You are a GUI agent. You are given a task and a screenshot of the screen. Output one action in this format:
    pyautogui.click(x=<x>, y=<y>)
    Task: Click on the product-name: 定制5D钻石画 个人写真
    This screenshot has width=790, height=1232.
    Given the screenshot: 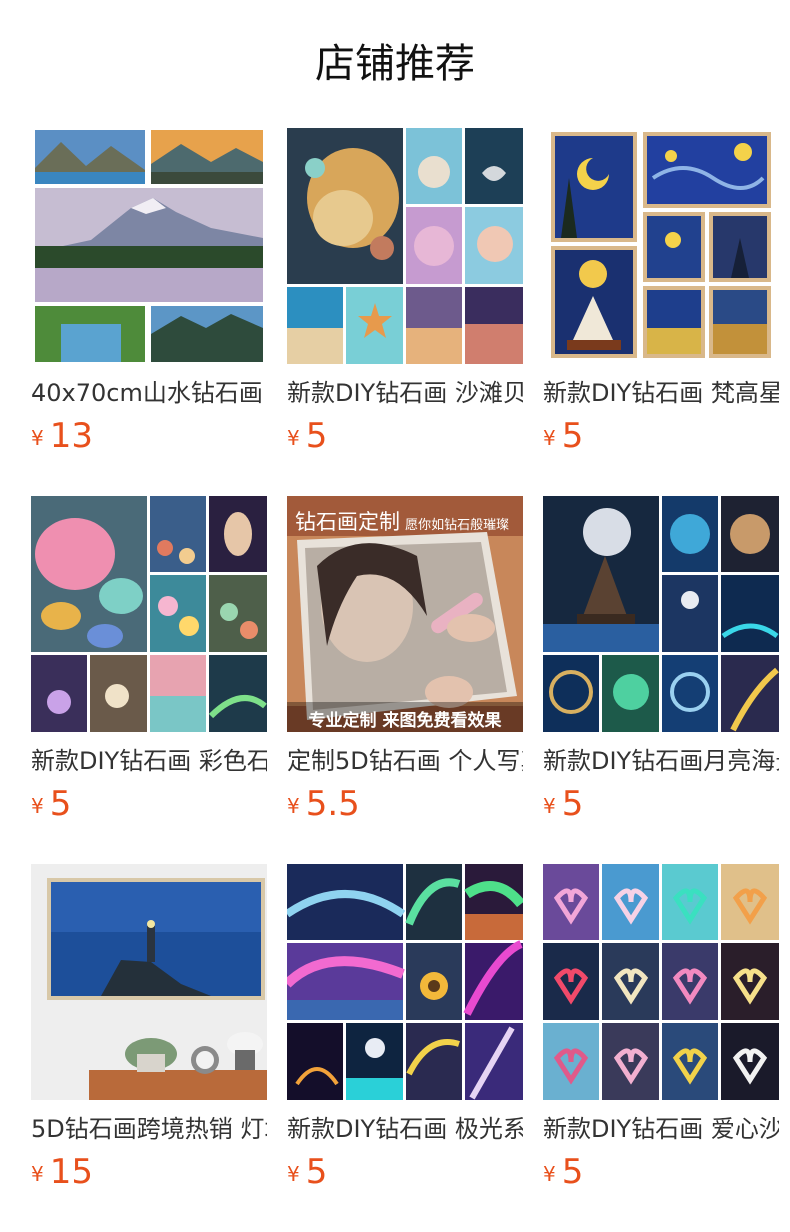 What is the action you would take?
    pyautogui.click(x=405, y=761)
    